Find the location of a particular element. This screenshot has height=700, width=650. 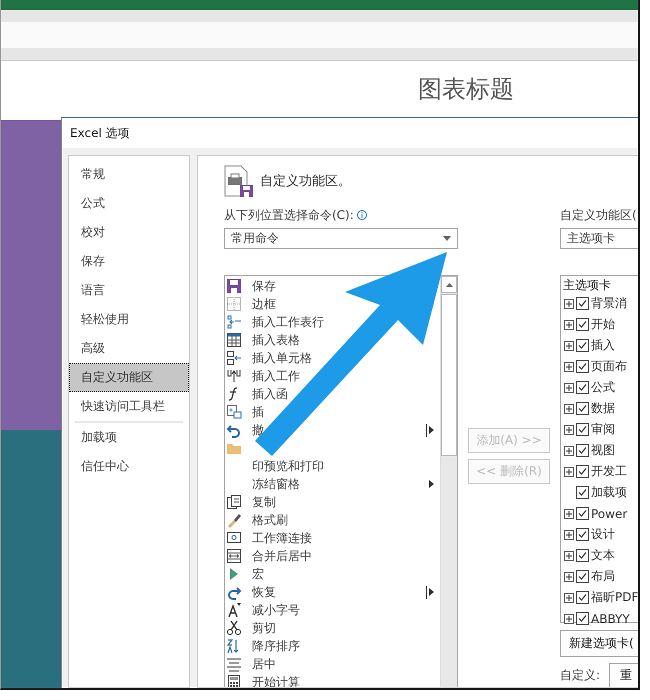

nav-item: 轻松使用 is located at coordinates (129, 319).